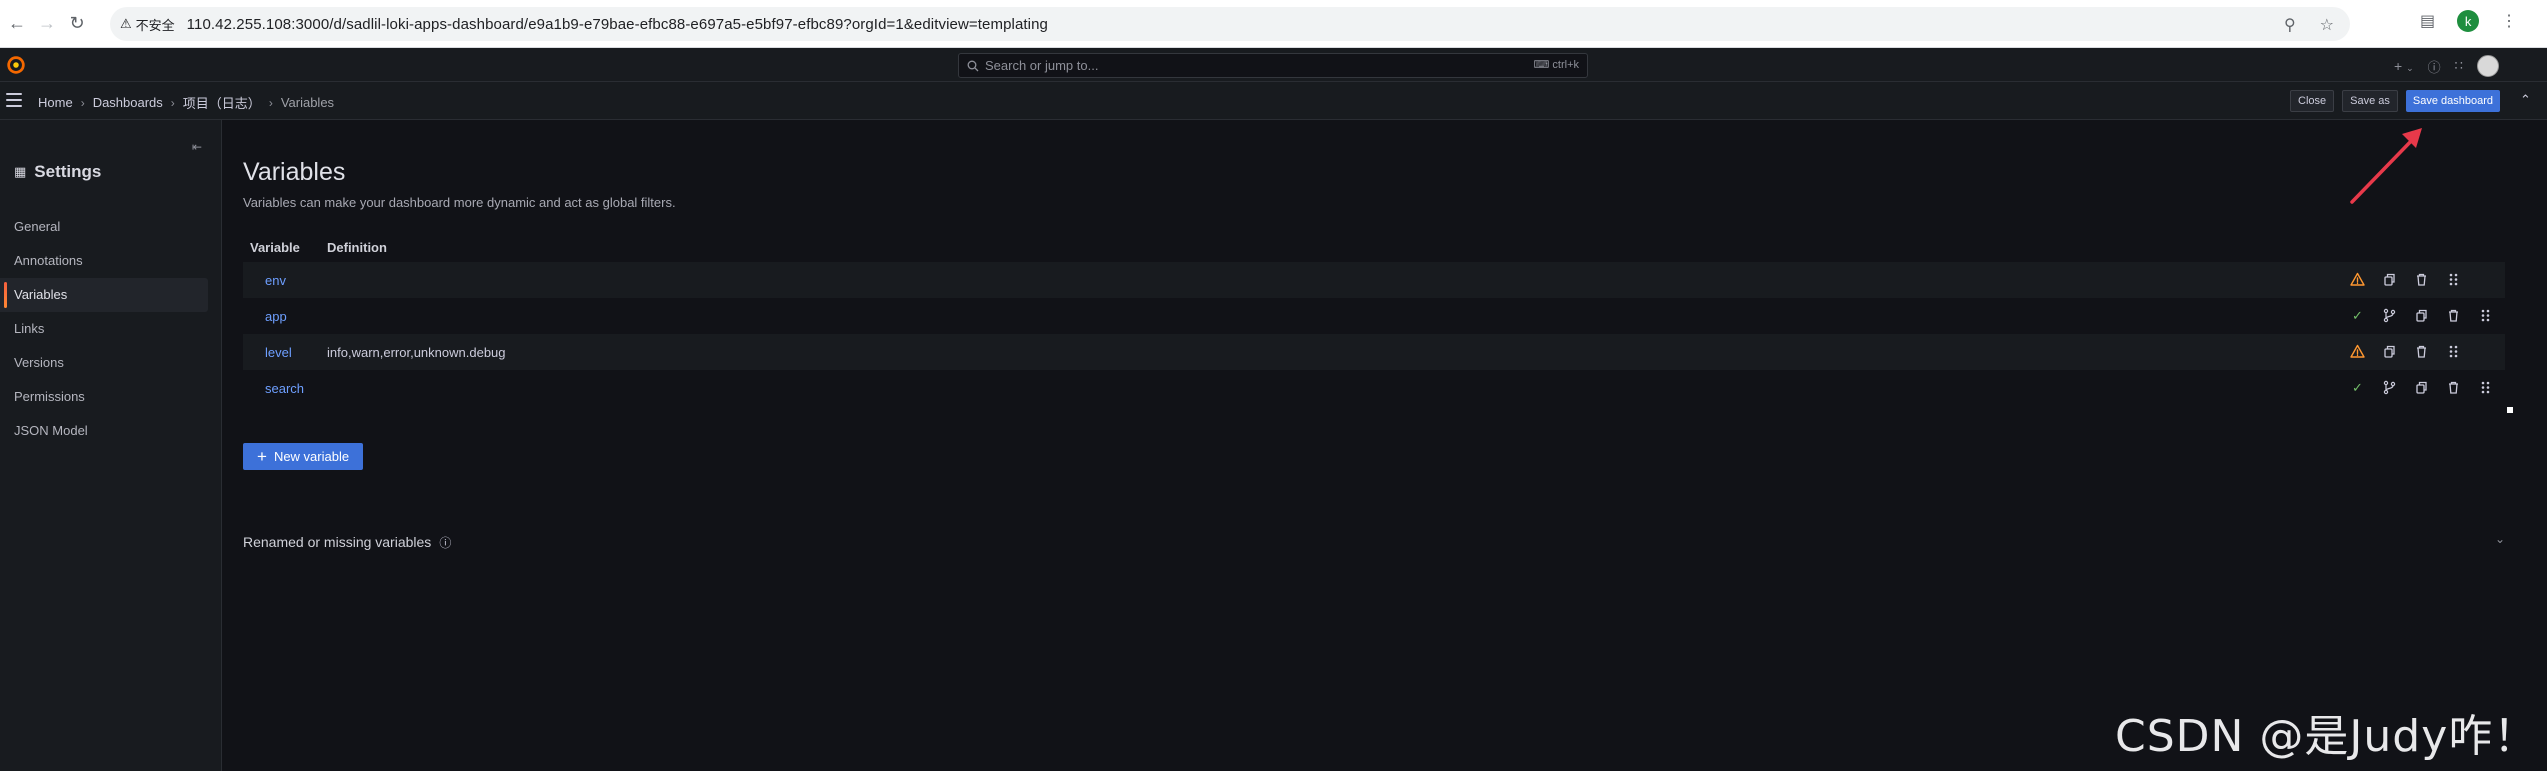 The width and height of the screenshot is (2547, 771). I want to click on security-indicator: ⚠ 不安全, so click(153, 24).